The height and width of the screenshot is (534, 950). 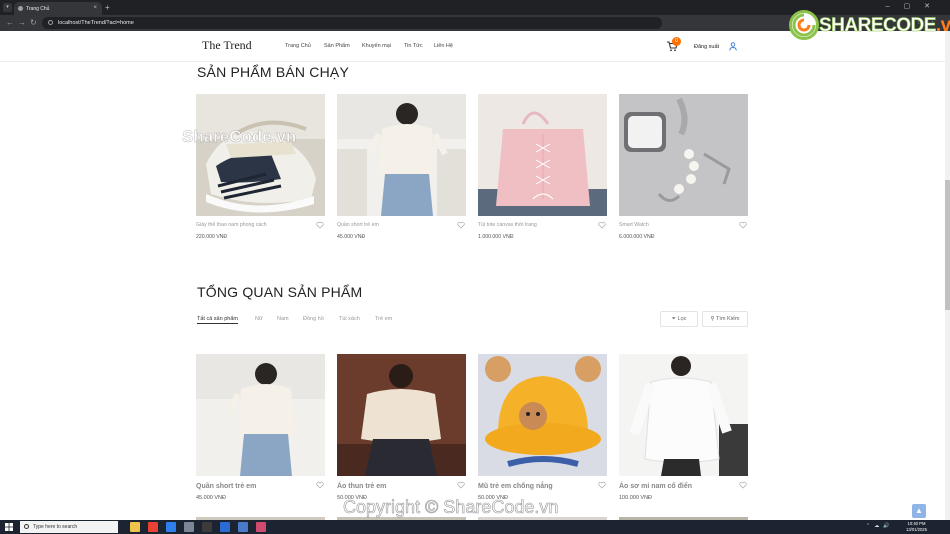 What do you see at coordinates (443, 46) in the screenshot?
I see `nav-contact: Liên Hệ` at bounding box center [443, 46].